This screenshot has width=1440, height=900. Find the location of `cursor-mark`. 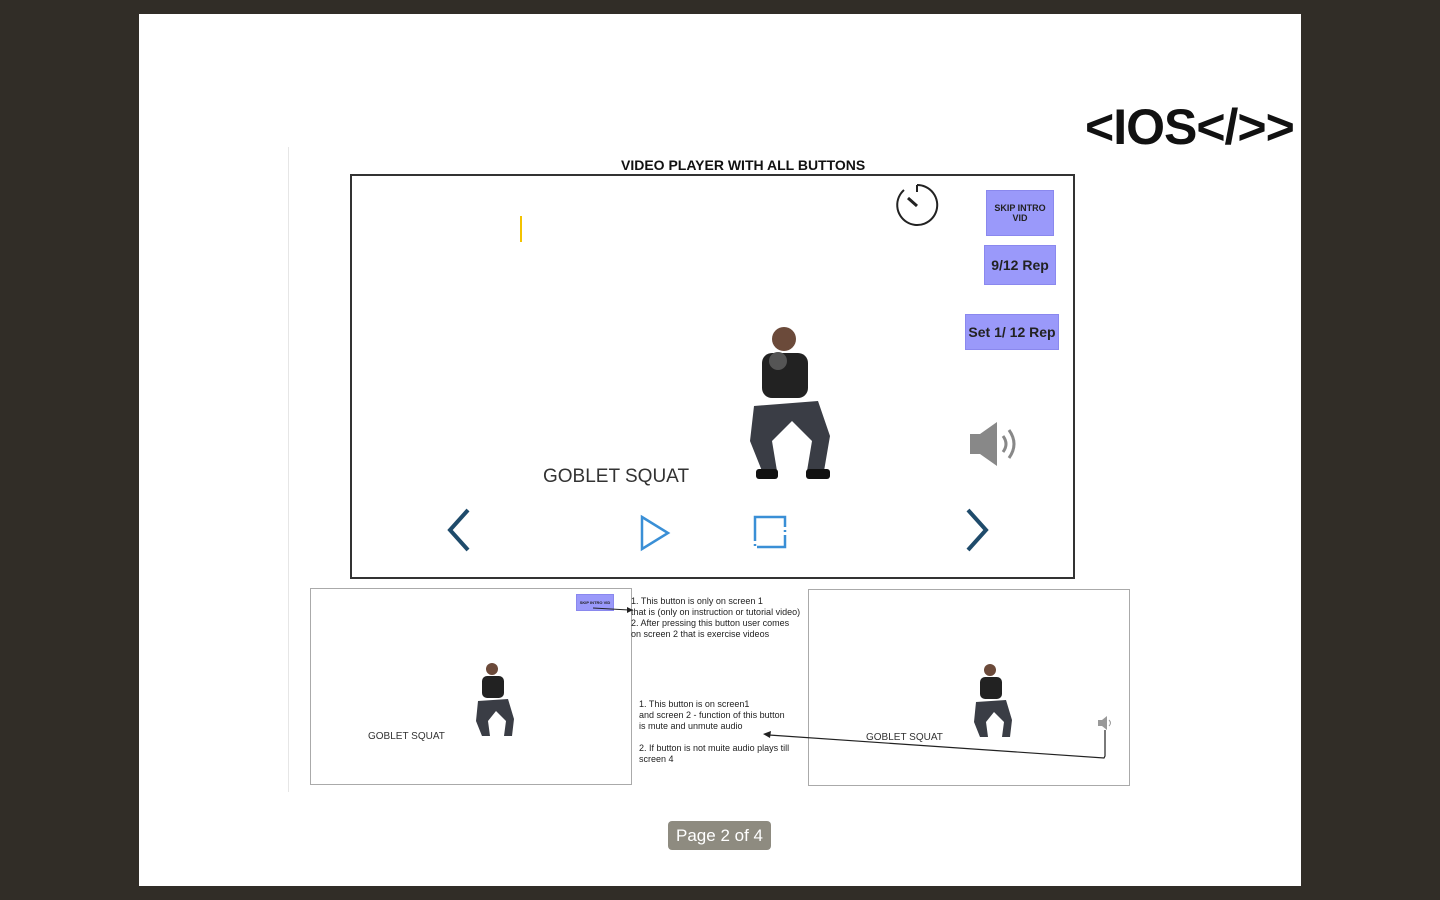

cursor-mark is located at coordinates (521, 229).